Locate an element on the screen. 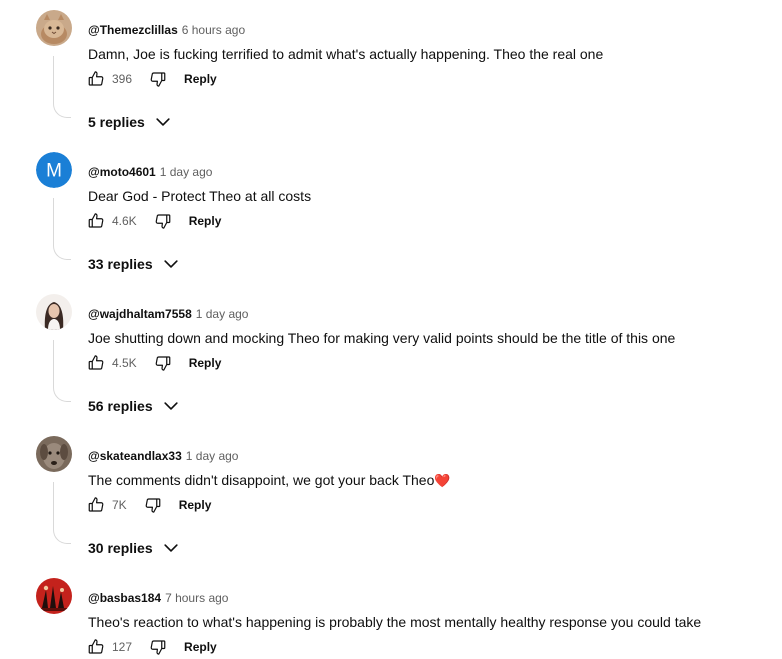 The width and height of the screenshot is (782, 659). replies-count: 5 replies is located at coordinates (116, 122).